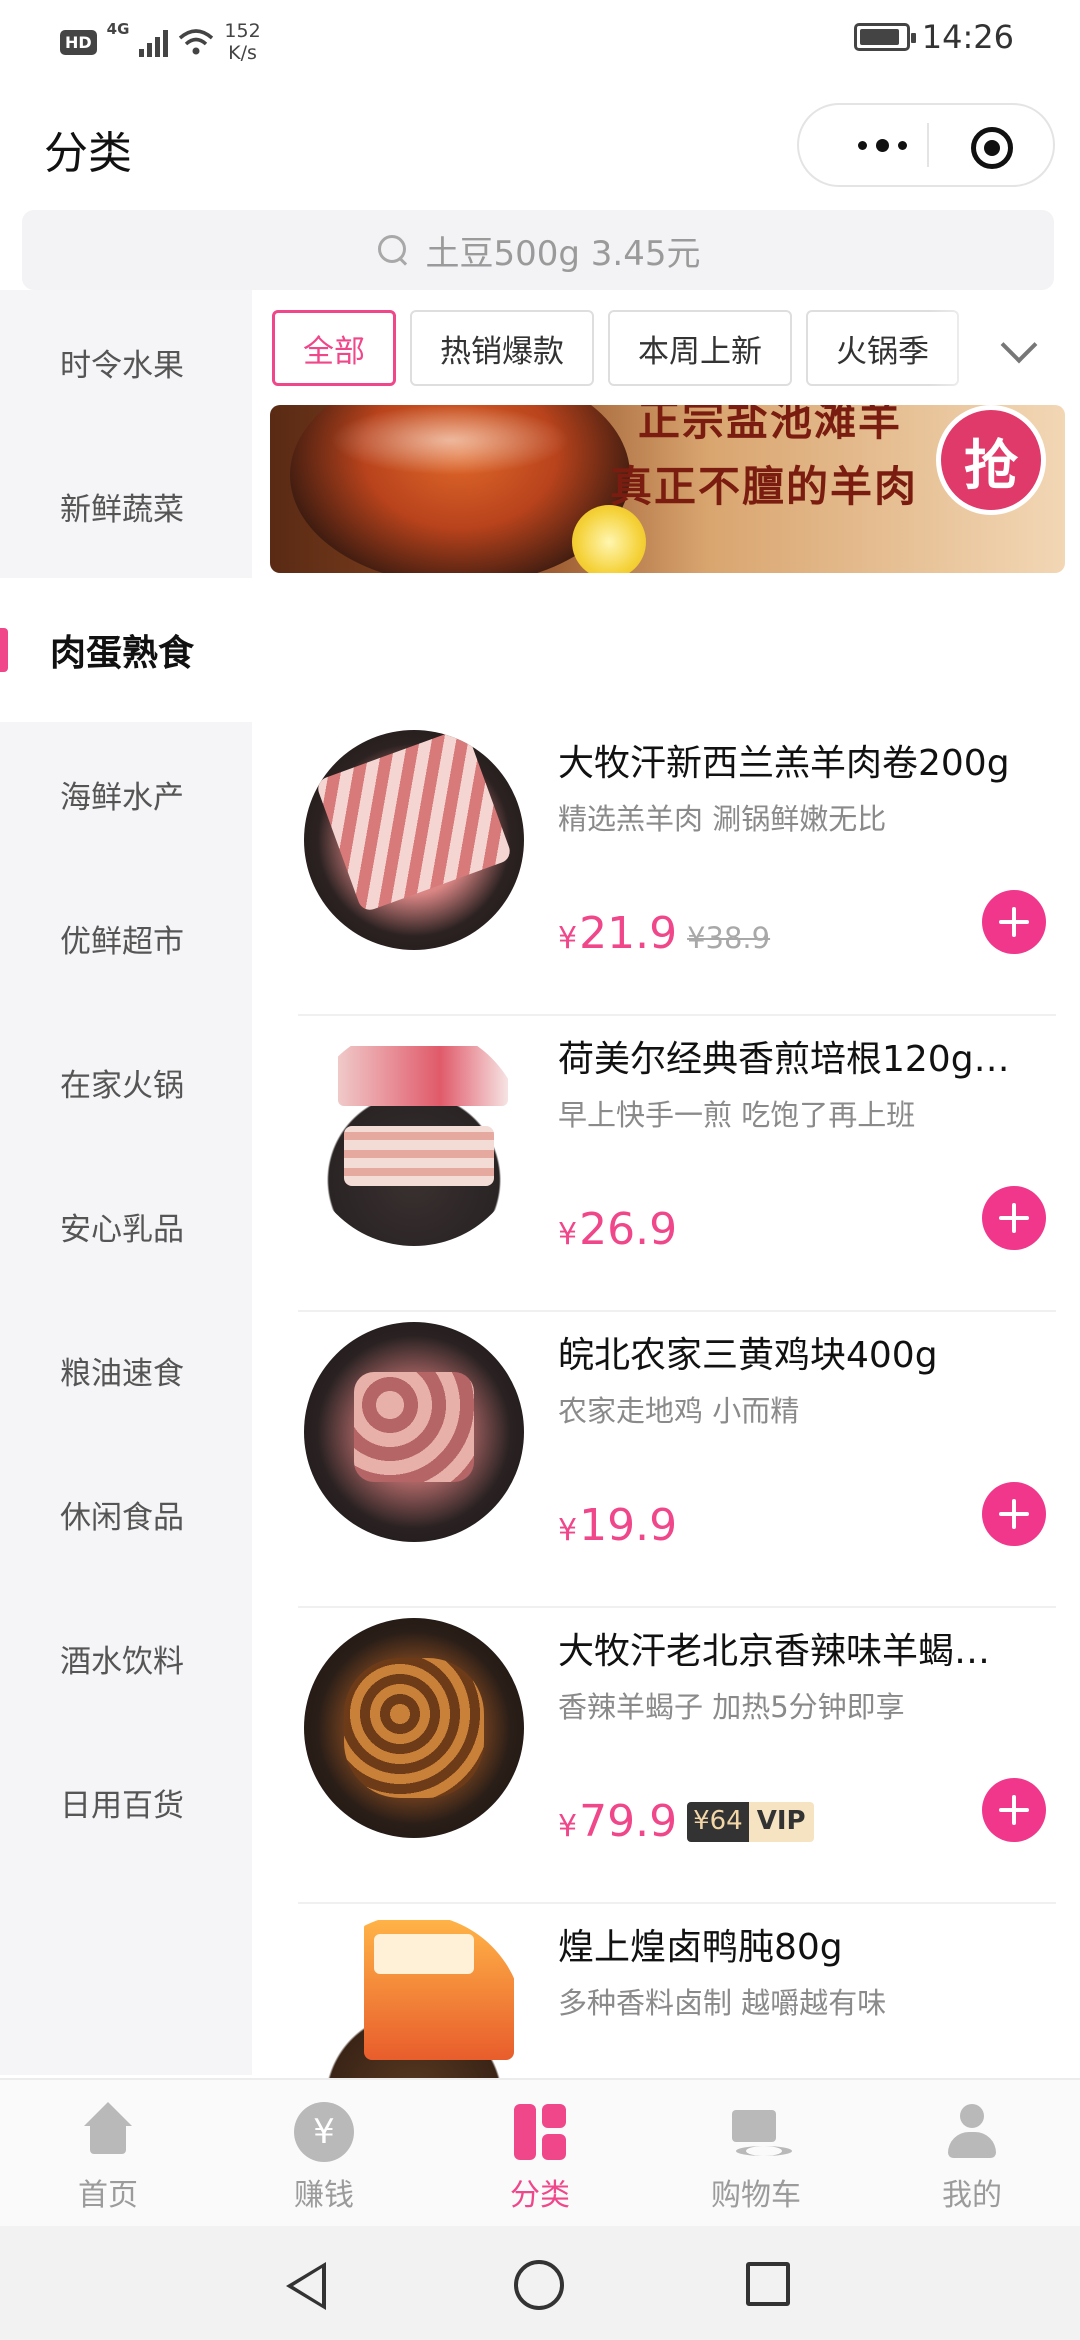 The width and height of the screenshot is (1080, 2340). What do you see at coordinates (718, 1821) in the screenshot?
I see `vip-price: ¥64` at bounding box center [718, 1821].